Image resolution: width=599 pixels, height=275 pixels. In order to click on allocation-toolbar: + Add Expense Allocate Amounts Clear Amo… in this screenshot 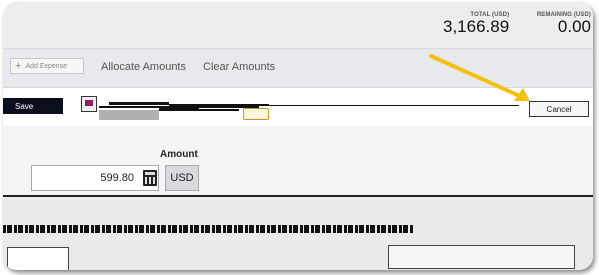, I will do `click(298, 68)`.